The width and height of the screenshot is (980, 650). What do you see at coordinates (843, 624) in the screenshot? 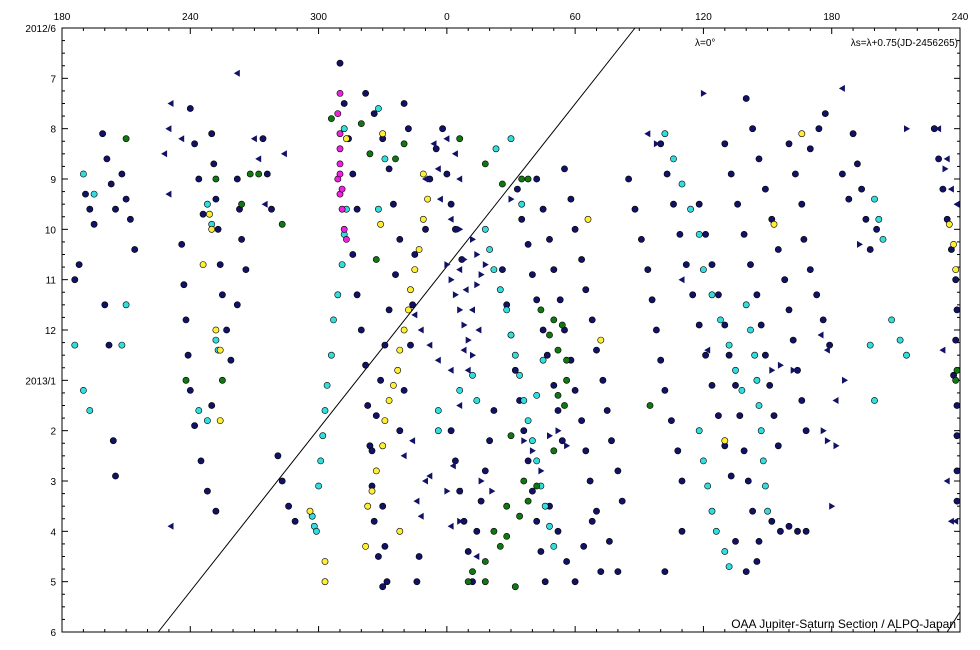
I see `credit-annotation: OAA Jupiter-Saturn Section / ALPO-Japan` at bounding box center [843, 624].